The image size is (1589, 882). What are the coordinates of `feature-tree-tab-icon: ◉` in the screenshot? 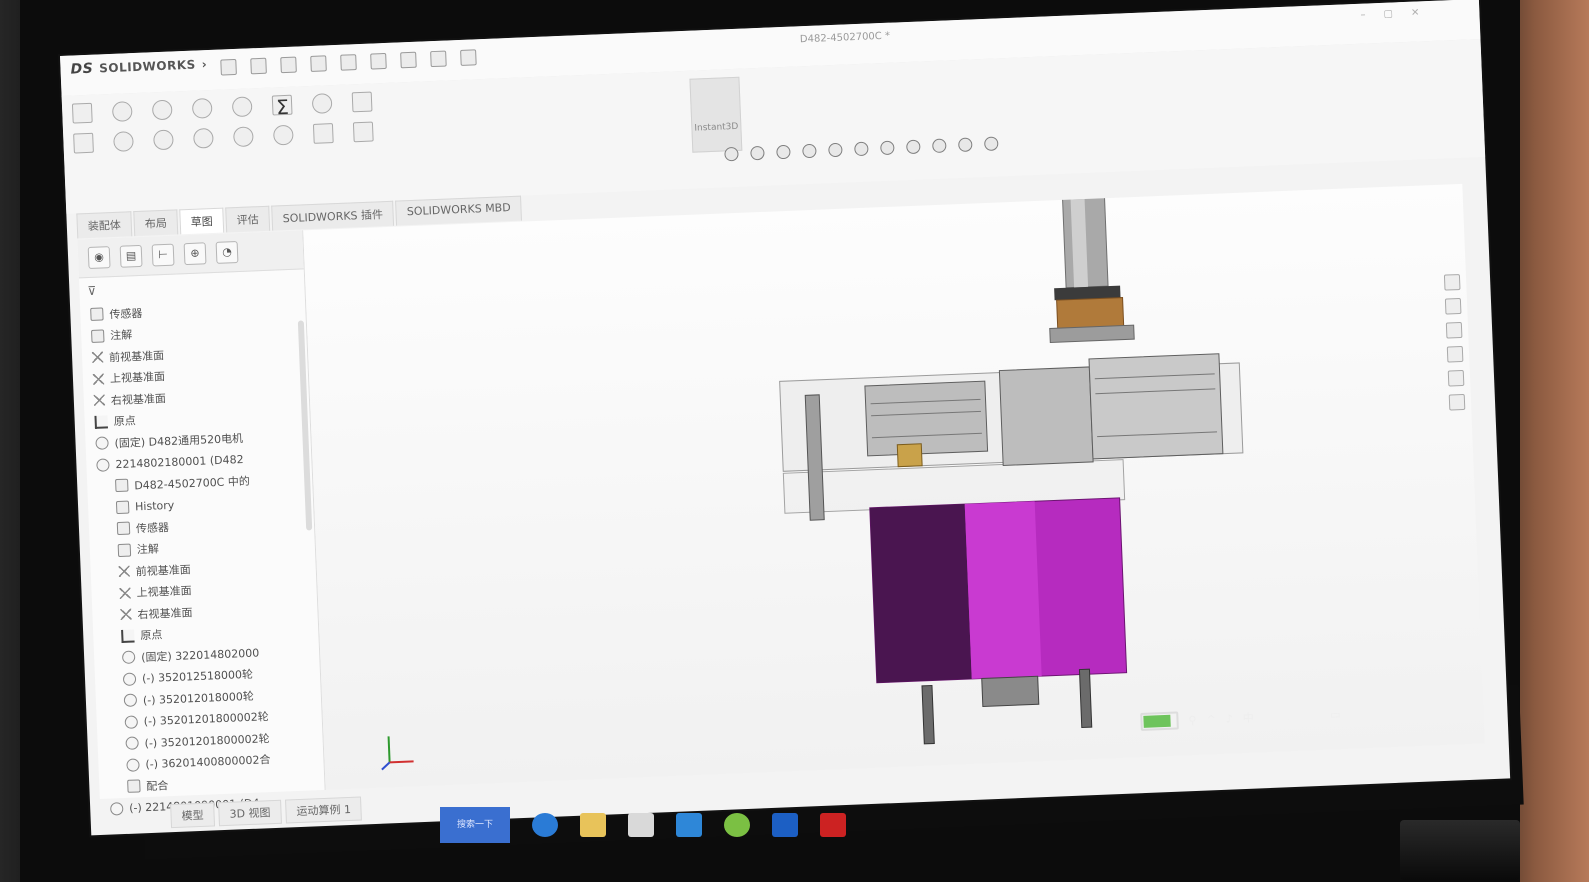 It's located at (99, 258).